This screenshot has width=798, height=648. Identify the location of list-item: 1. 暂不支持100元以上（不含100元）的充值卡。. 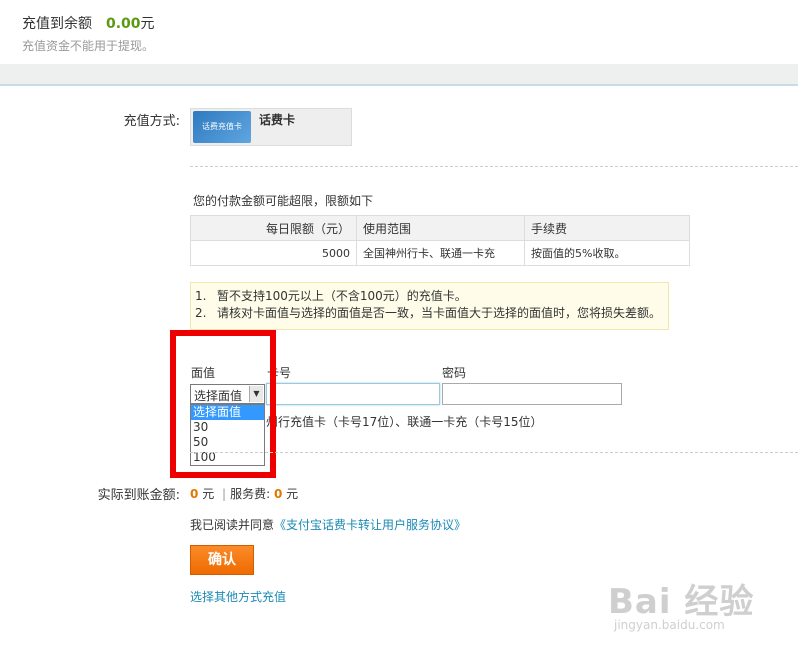
(331, 296).